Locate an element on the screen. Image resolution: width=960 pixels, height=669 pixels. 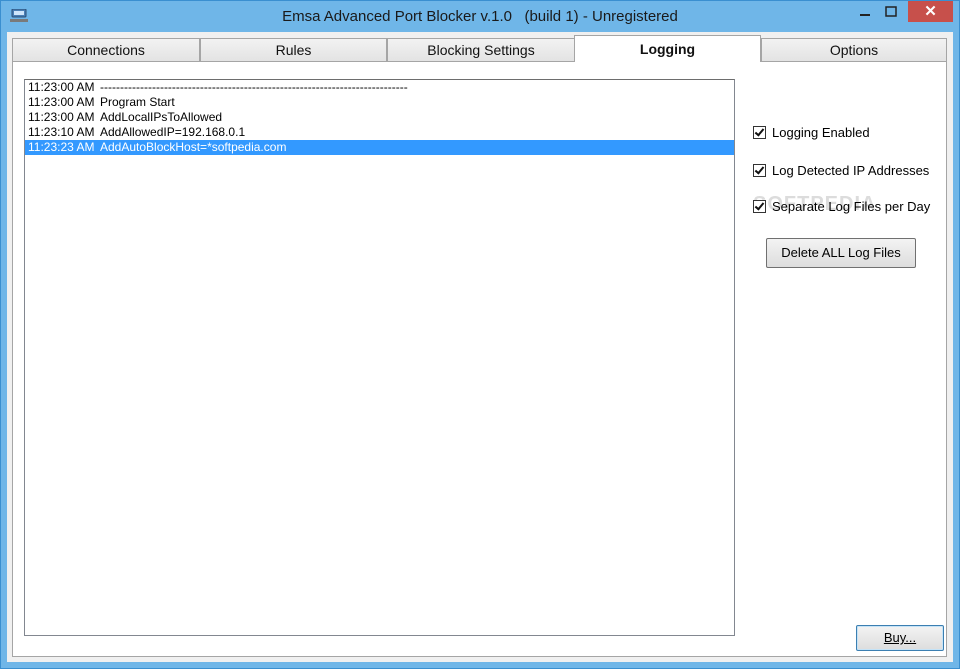
log-time: 11:23:23 AM is located at coordinates (61, 147).